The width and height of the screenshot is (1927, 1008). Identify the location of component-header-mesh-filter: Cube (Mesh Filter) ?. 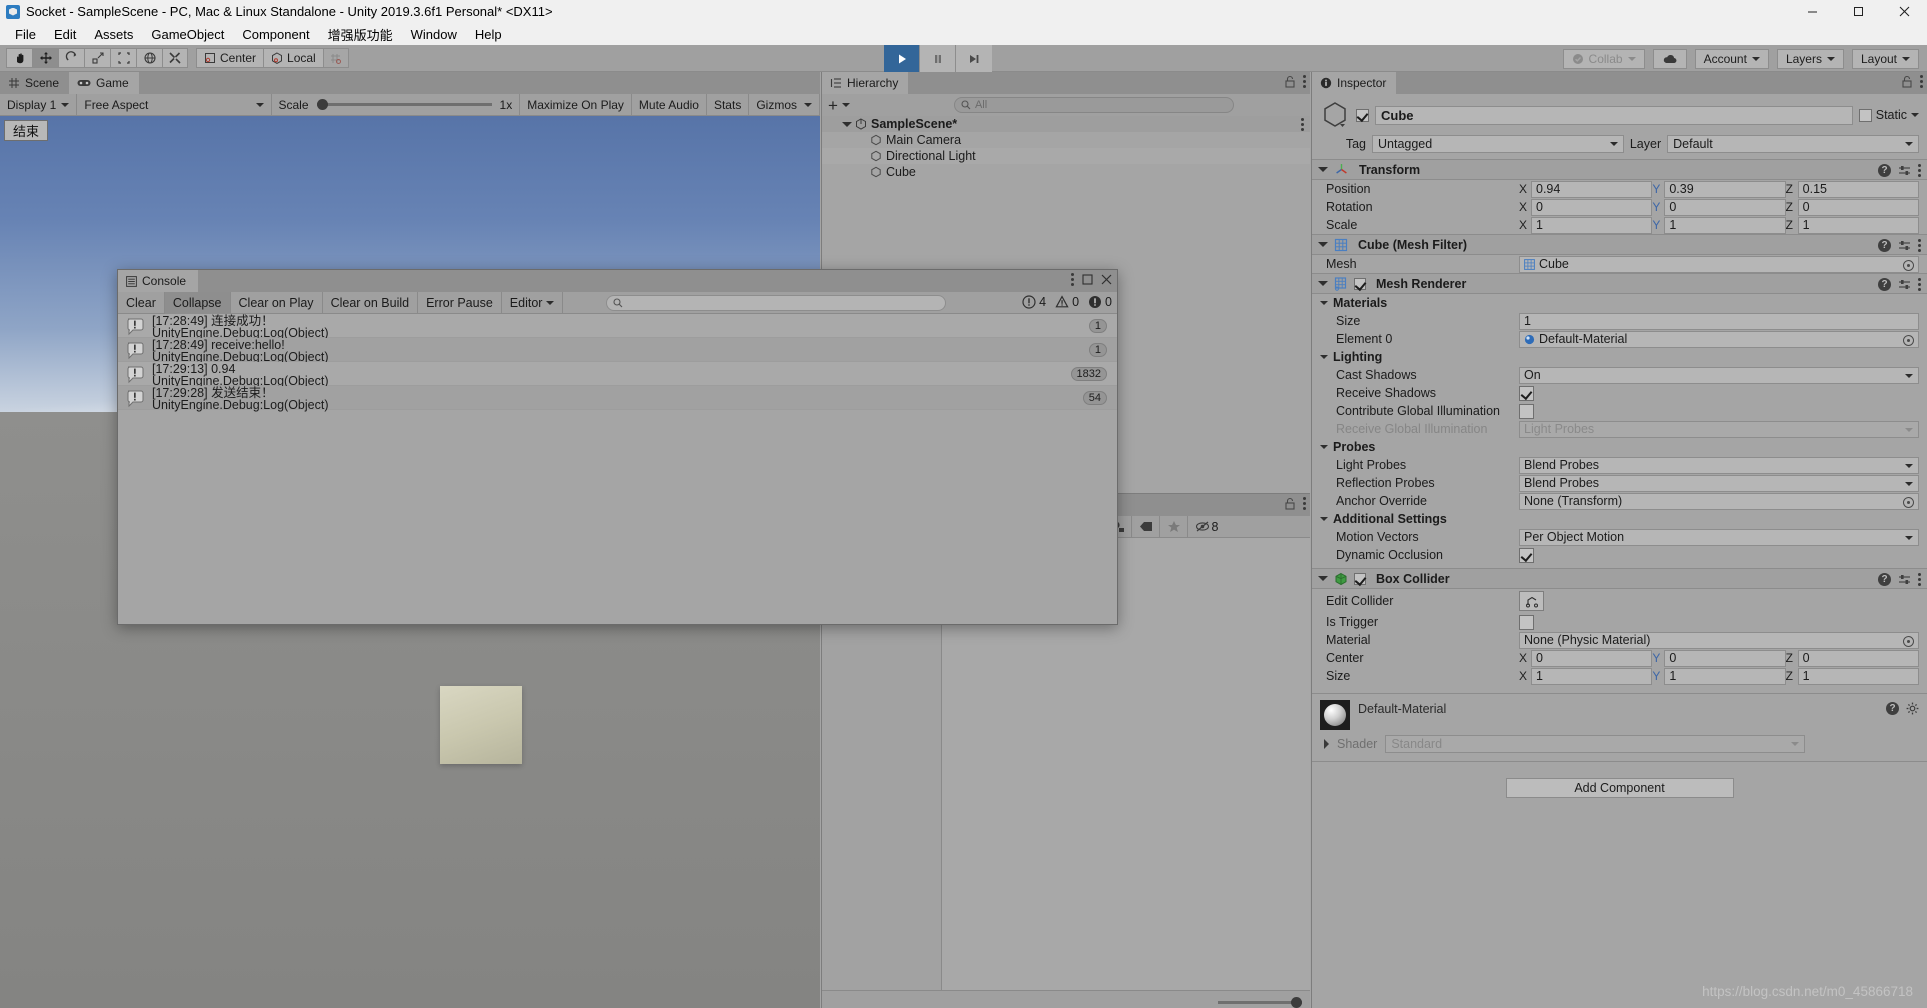
(1619, 244).